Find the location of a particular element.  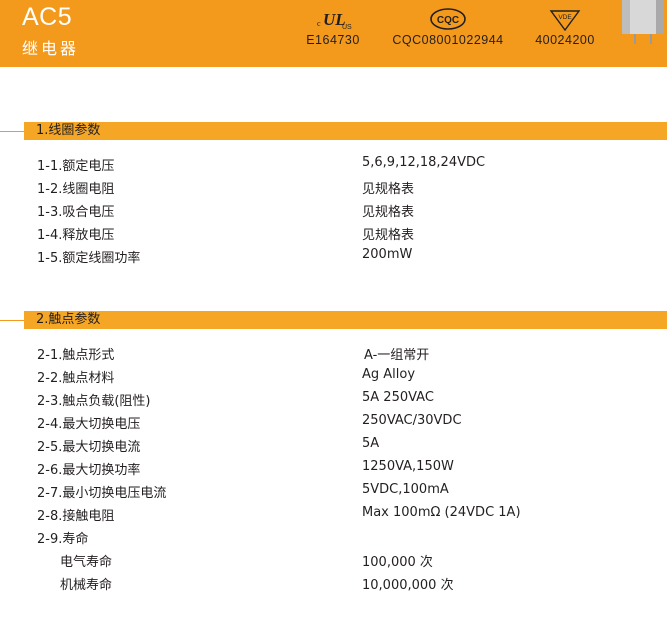

cqc-cert-number: CQC08001022944 is located at coordinates (448, 40).